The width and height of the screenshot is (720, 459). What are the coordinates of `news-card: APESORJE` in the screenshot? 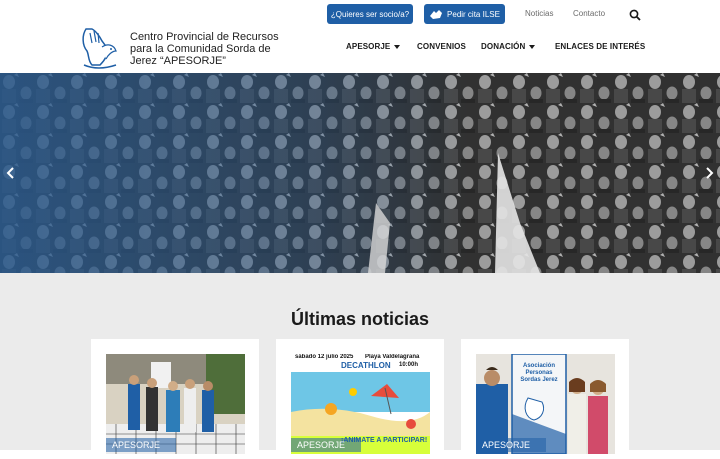 It's located at (175, 399).